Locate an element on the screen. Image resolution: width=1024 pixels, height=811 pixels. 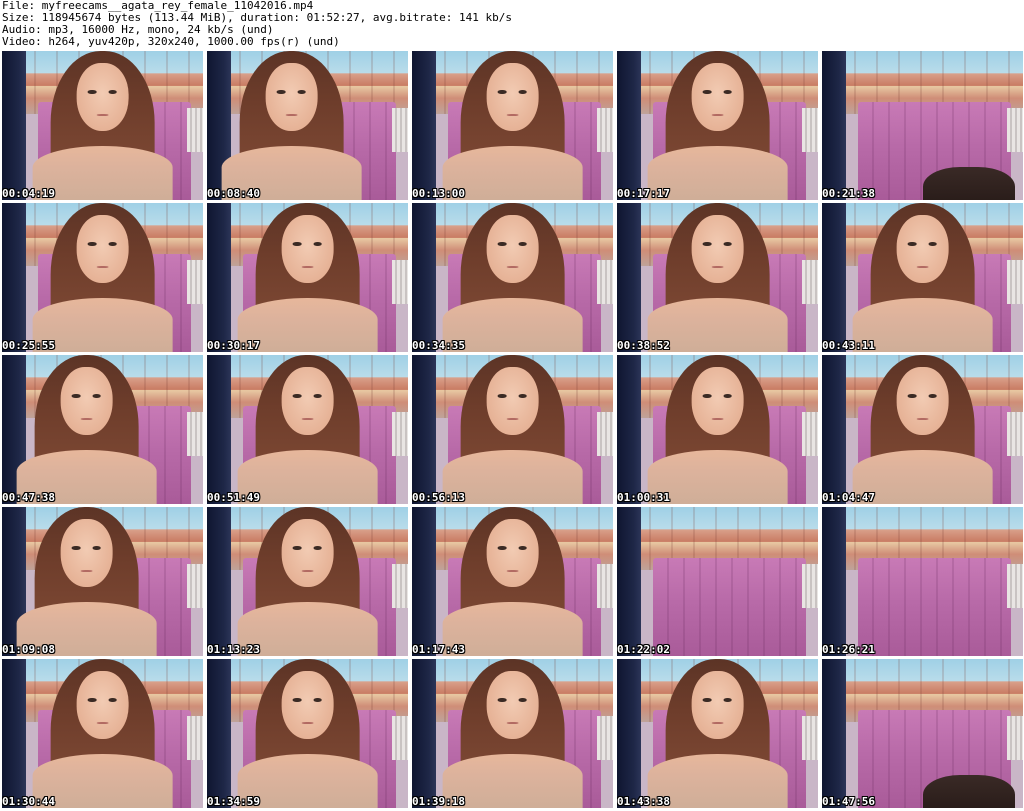
video-thumbnail: 01:43:38 is located at coordinates (717, 733).